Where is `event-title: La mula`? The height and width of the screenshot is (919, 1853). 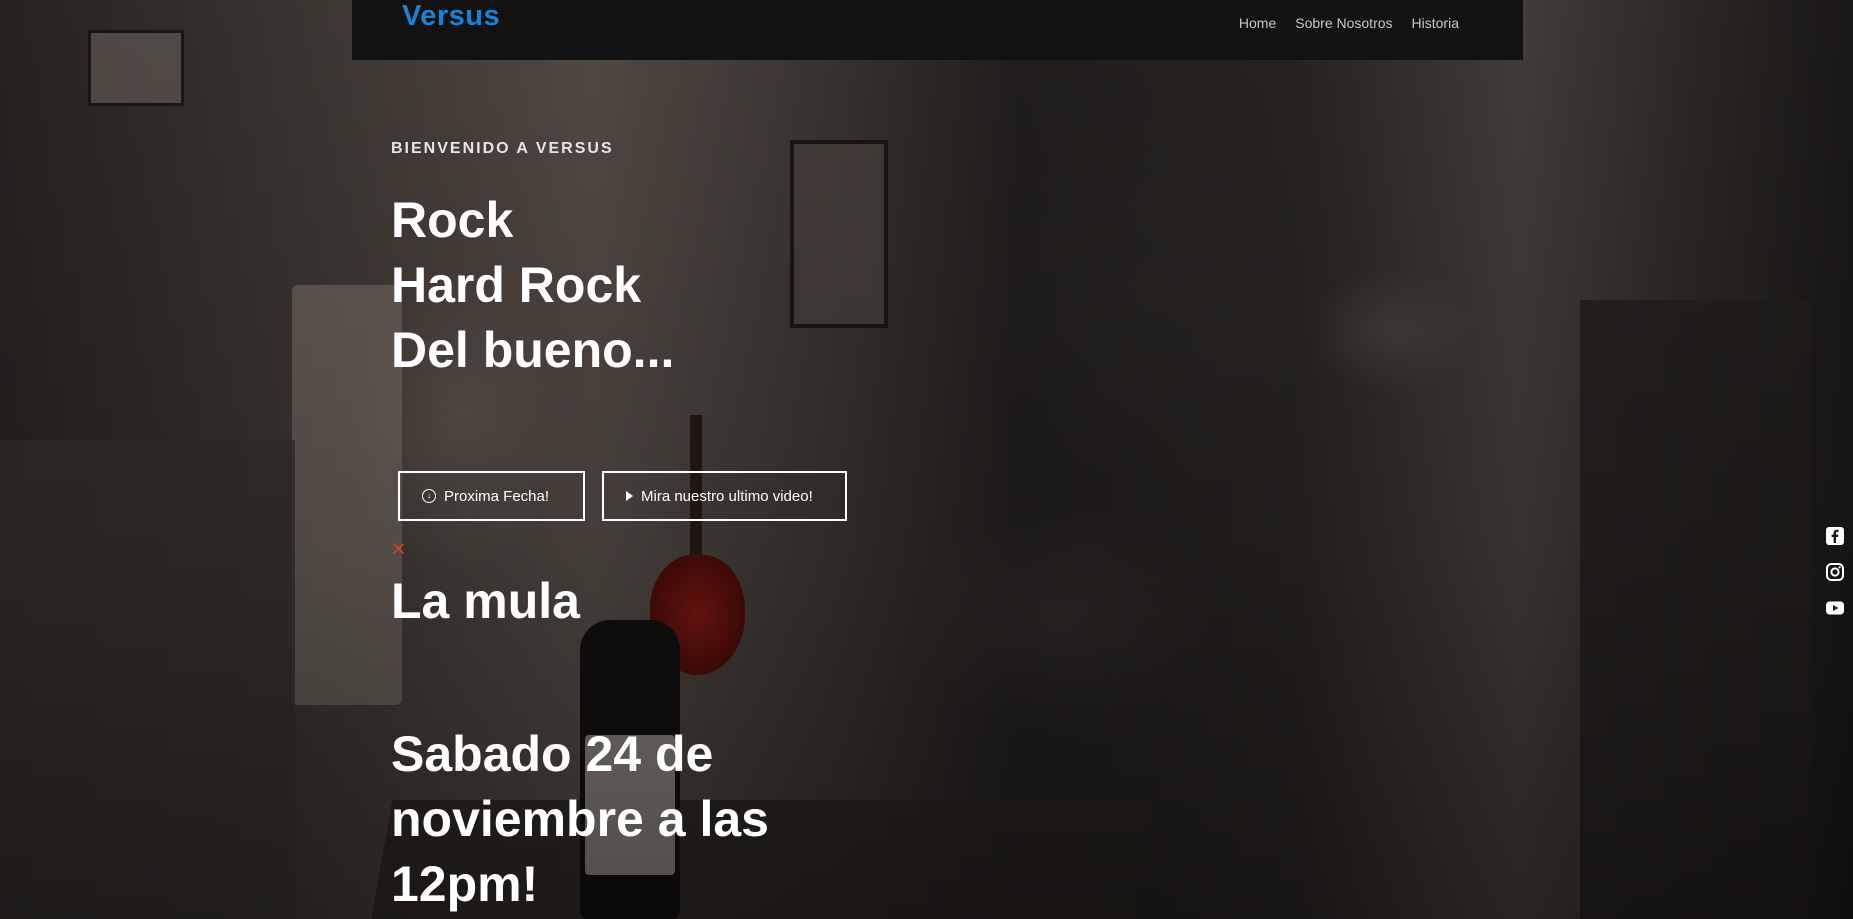
event-title: La mula is located at coordinates (485, 601).